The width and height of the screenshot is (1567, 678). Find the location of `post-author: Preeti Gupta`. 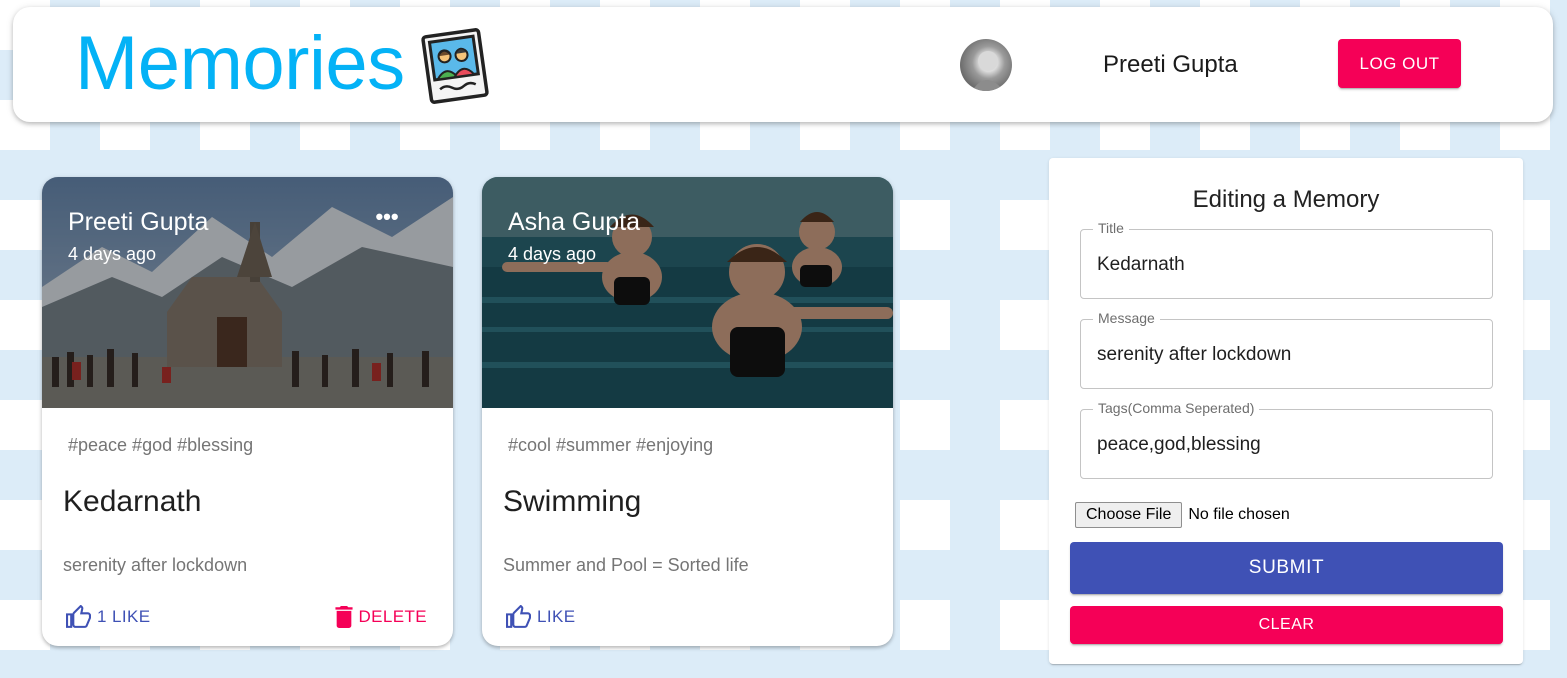

post-author: Preeti Gupta is located at coordinates (138, 222).